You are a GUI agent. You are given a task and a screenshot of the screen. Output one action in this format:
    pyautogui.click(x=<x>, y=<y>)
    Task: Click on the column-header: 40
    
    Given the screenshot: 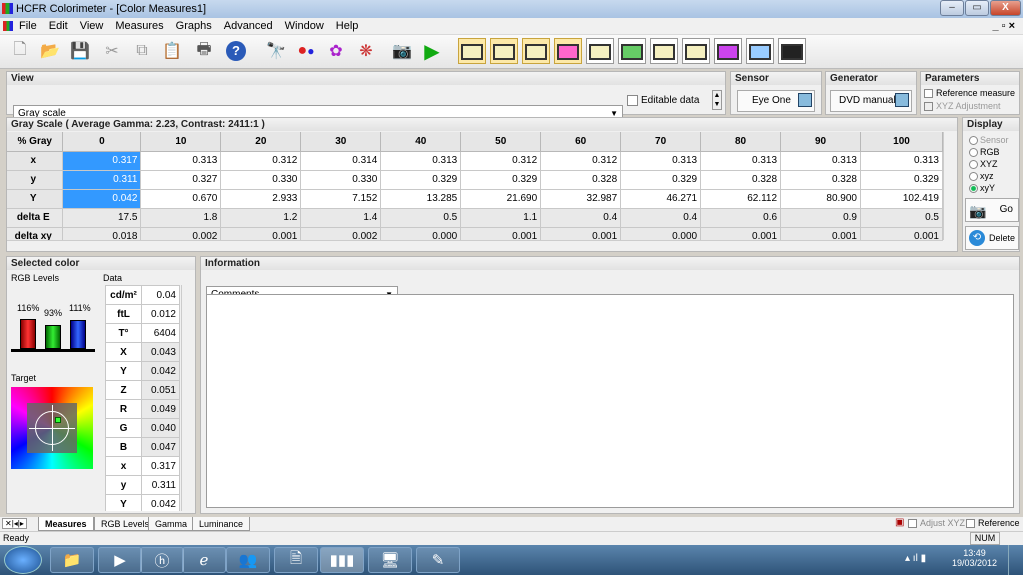 What is the action you would take?
    pyautogui.click(x=421, y=142)
    